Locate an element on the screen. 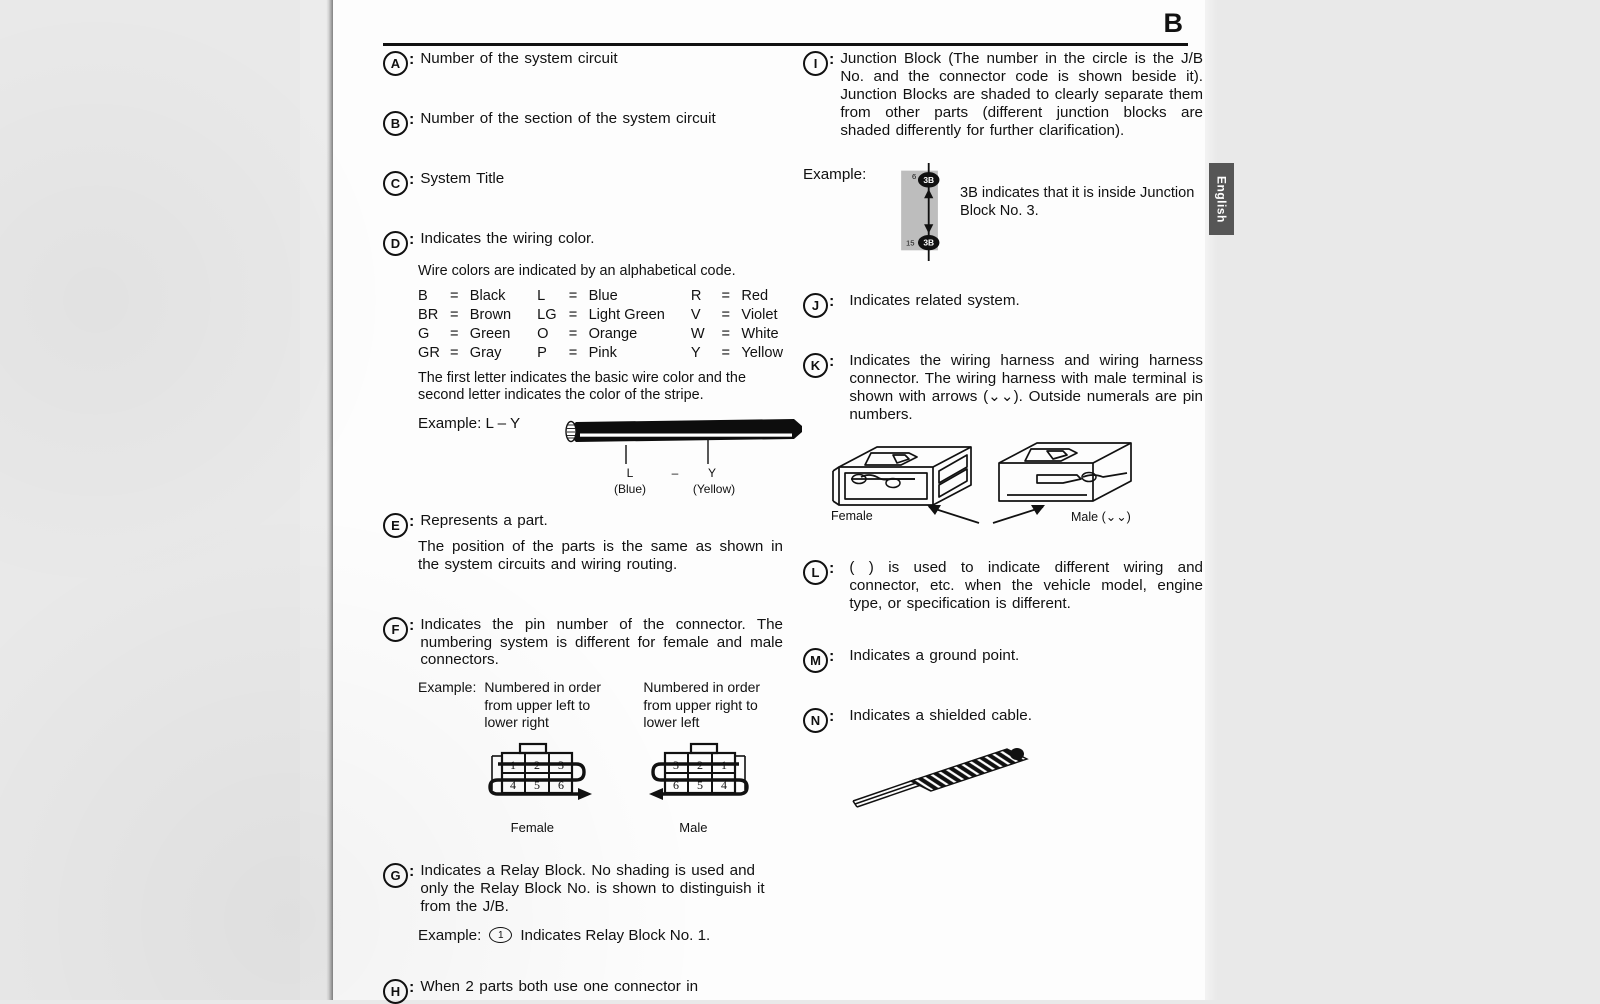 Image resolution: width=1600 pixels, height=1004 pixels. thumb-tab-label: English is located at coordinates (1221, 199).